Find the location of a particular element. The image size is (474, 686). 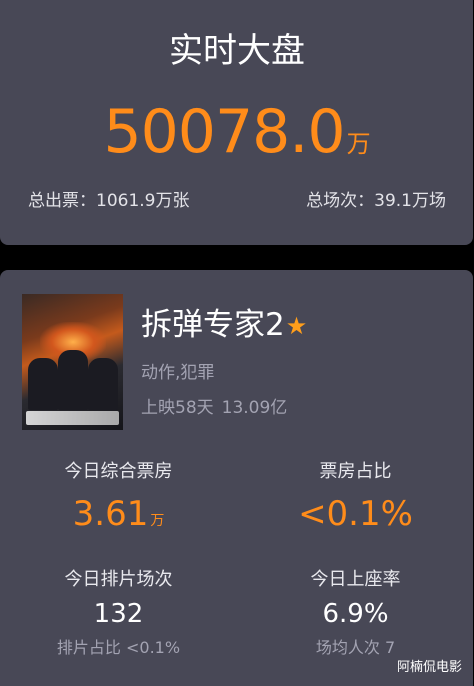

movie-title-text: 拆弹专家2 is located at coordinates (213, 325).